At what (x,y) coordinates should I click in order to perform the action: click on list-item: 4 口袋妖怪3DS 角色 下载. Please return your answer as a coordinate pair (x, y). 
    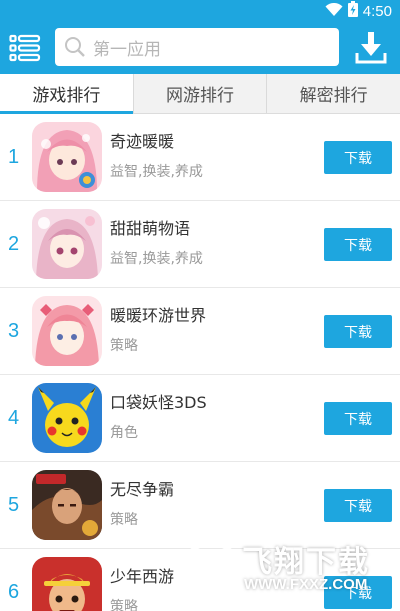
    Looking at the image, I should click on (200, 418).